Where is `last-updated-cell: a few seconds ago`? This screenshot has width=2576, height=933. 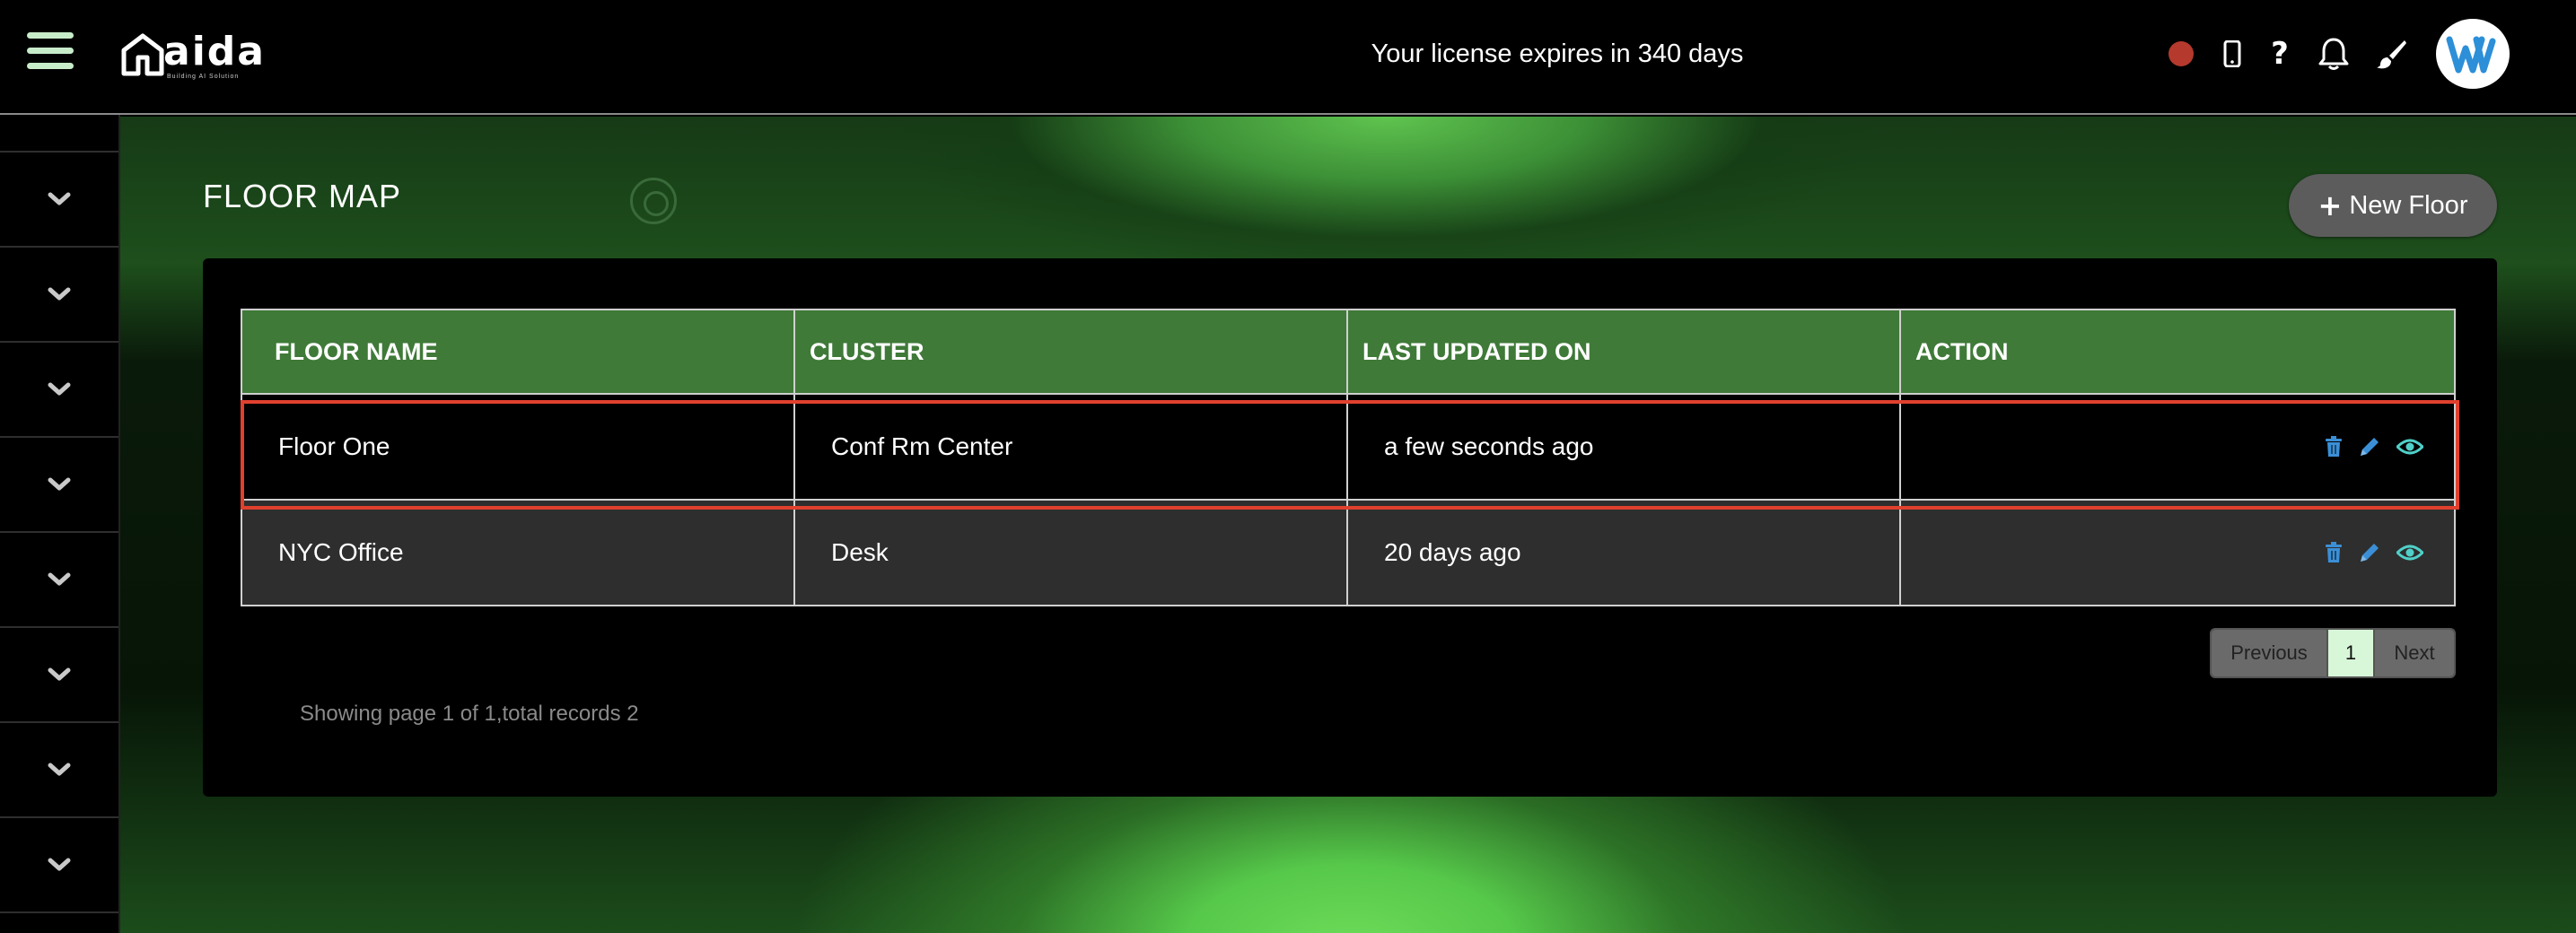 last-updated-cell: a few seconds ago is located at coordinates (1623, 447).